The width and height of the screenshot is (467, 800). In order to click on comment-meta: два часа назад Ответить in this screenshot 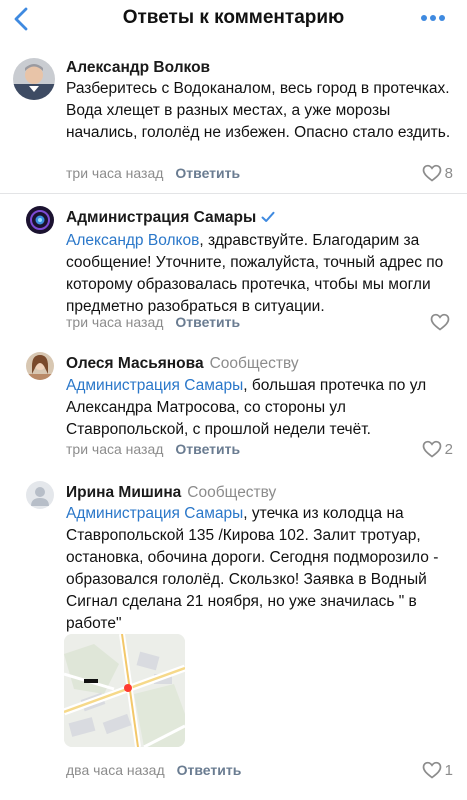, I will do `click(153, 770)`.